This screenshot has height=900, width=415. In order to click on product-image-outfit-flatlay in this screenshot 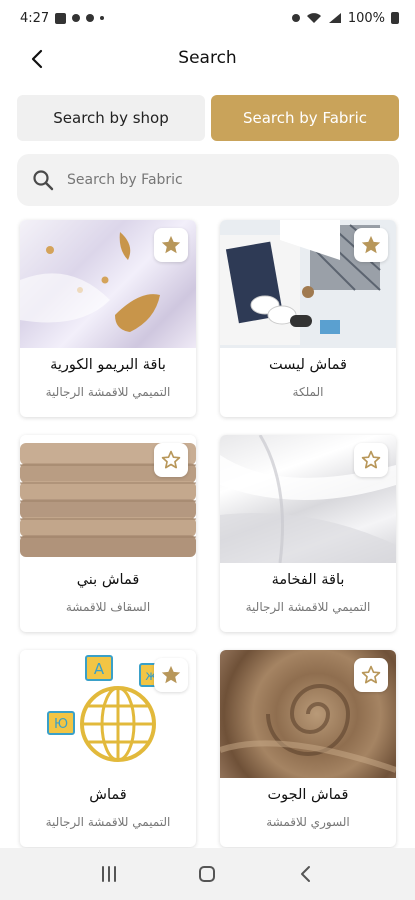, I will do `click(308, 284)`.